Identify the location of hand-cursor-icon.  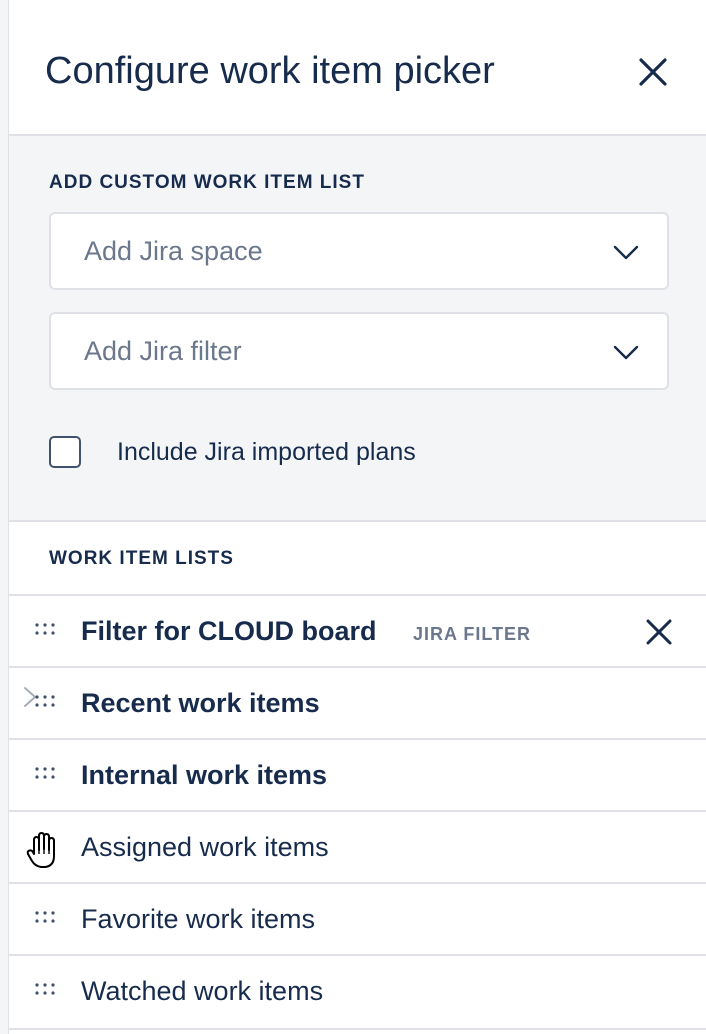
(40, 850).